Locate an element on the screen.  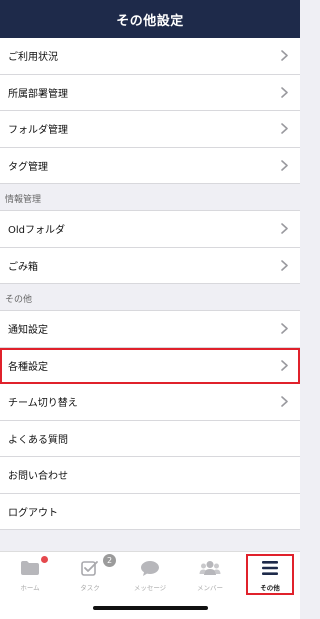
tab-members: メンバー is located at coordinates (210, 575).